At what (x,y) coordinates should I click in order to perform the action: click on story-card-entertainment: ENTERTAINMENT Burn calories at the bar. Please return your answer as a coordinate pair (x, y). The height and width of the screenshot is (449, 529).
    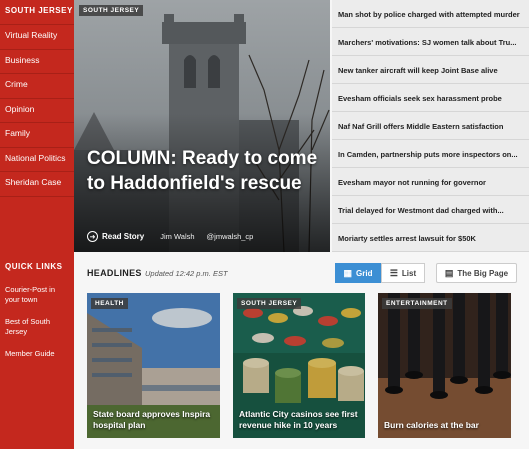
    Looking at the image, I should click on (444, 365).